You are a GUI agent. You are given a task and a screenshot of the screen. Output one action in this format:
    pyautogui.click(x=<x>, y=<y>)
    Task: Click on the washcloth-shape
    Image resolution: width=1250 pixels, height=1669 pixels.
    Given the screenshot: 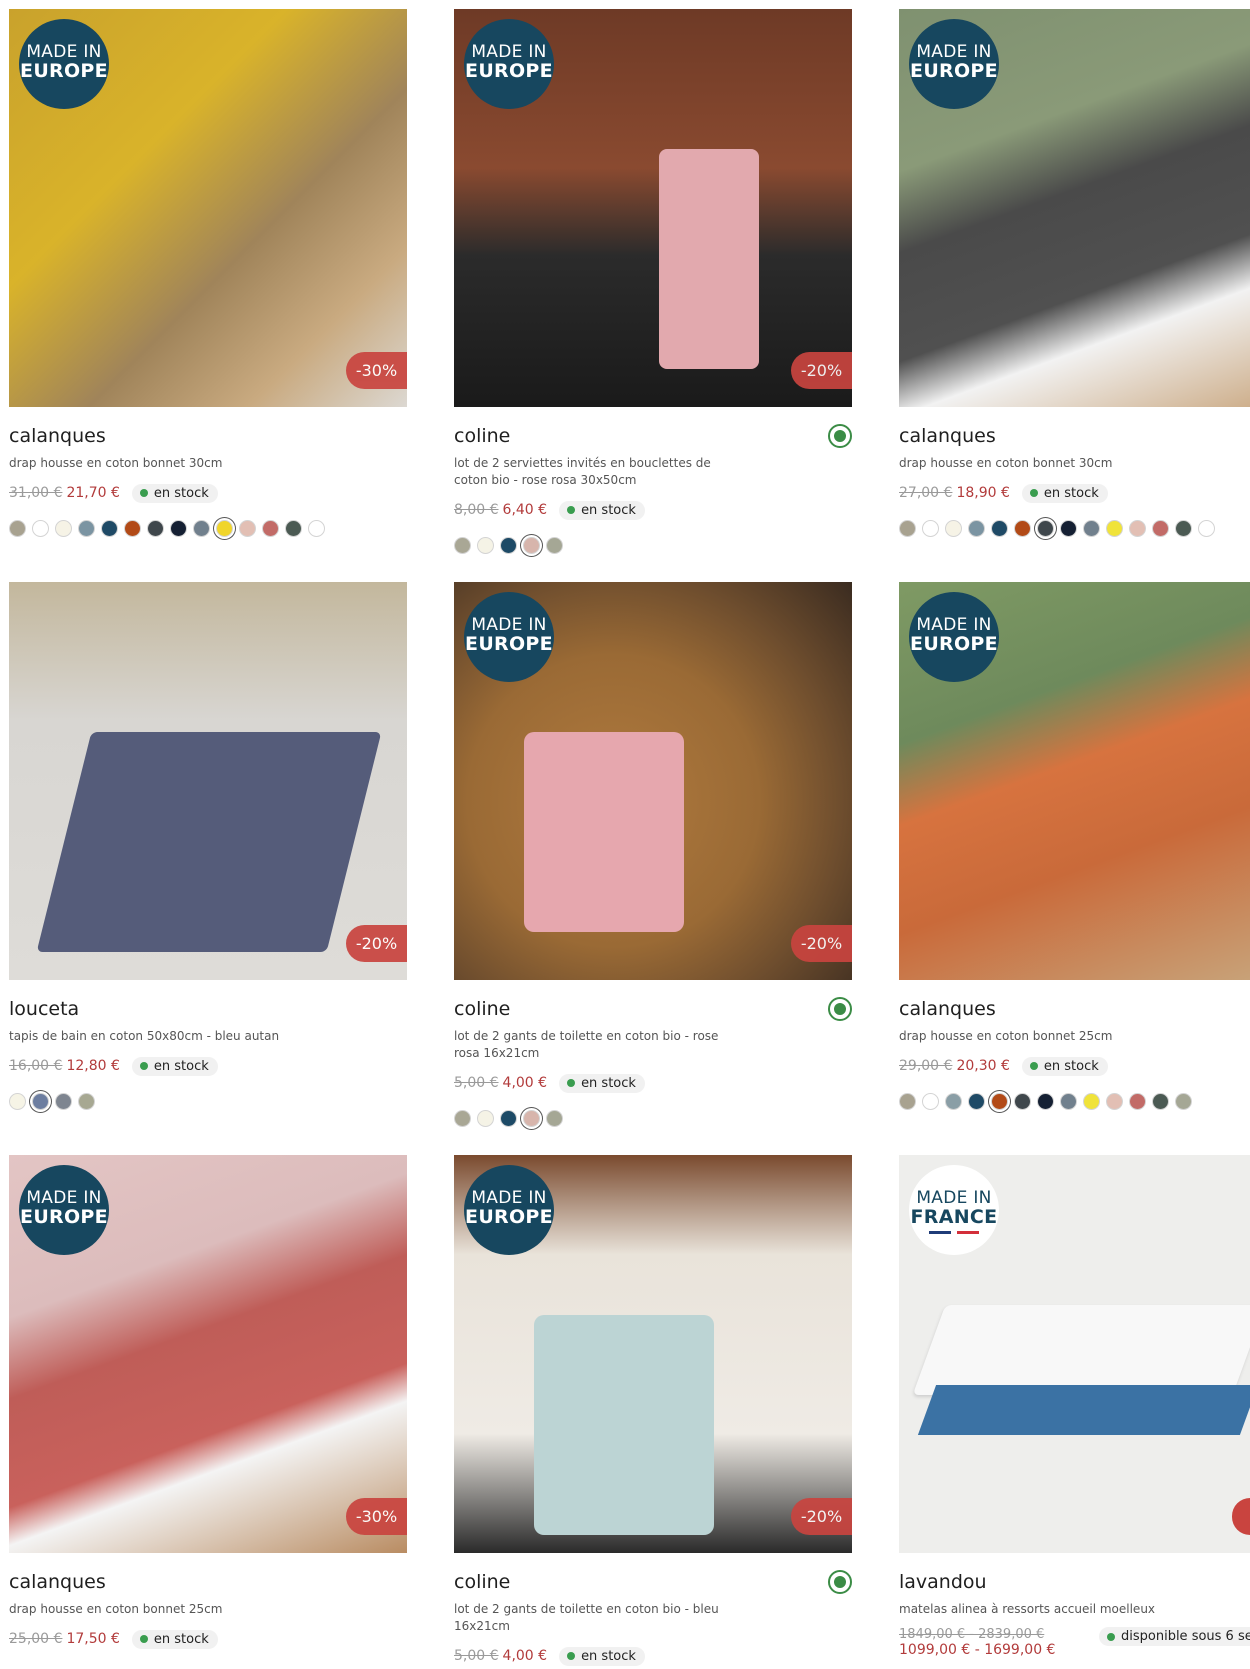 What is the action you would take?
    pyautogui.click(x=624, y=1425)
    